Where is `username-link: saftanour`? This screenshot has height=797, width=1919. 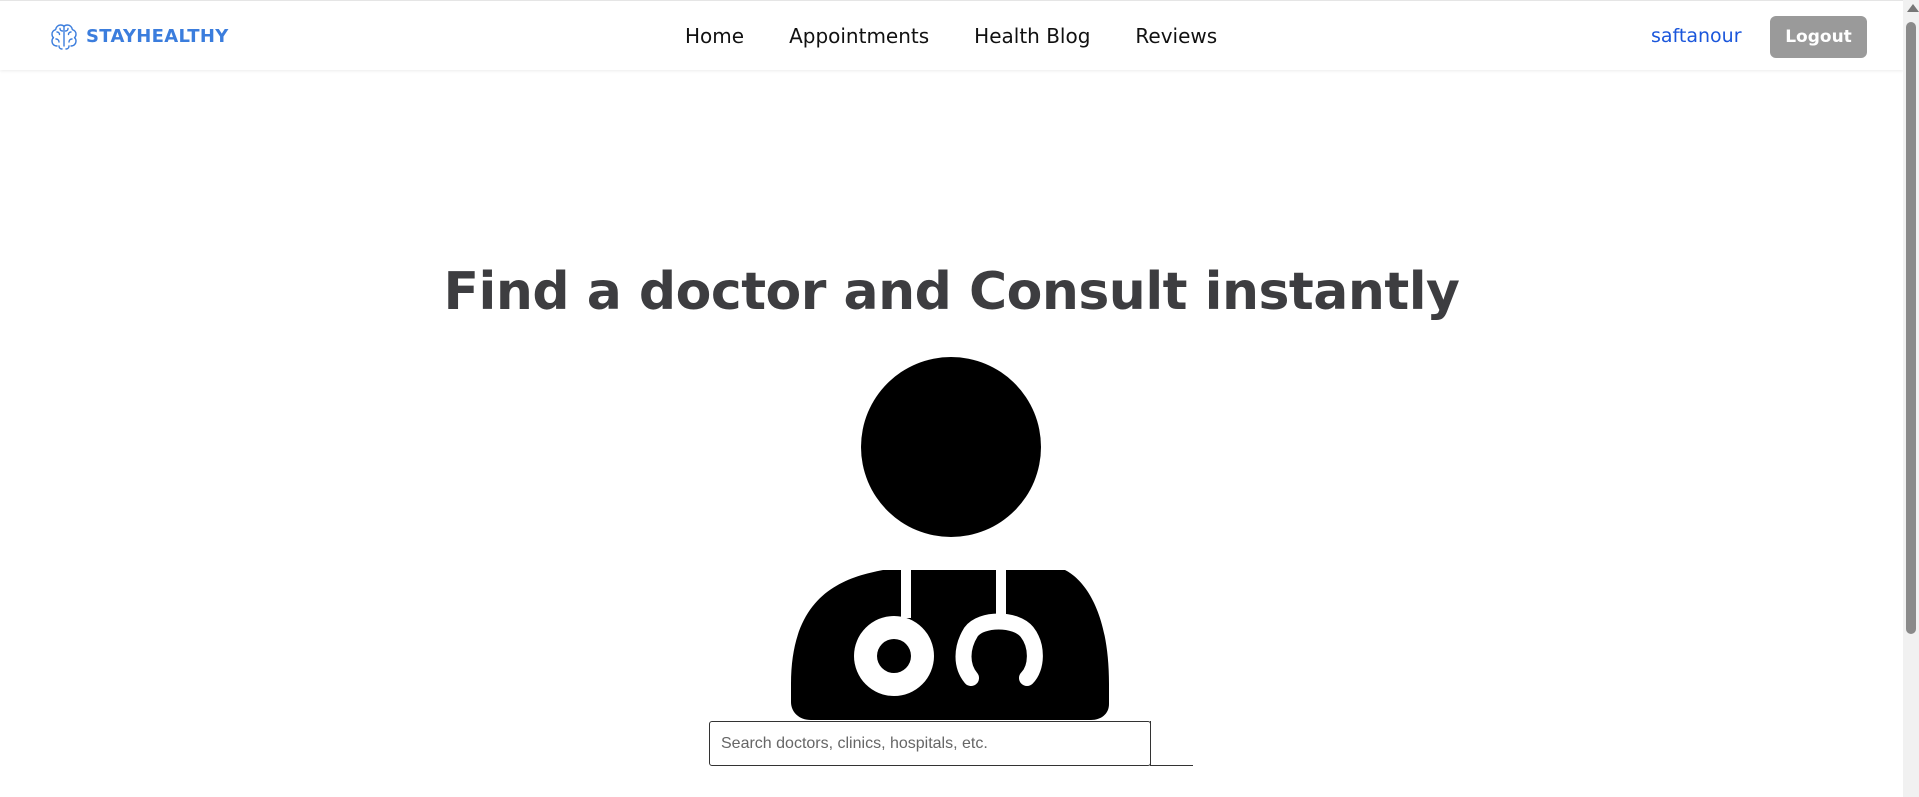
username-link: saftanour is located at coordinates (1696, 36).